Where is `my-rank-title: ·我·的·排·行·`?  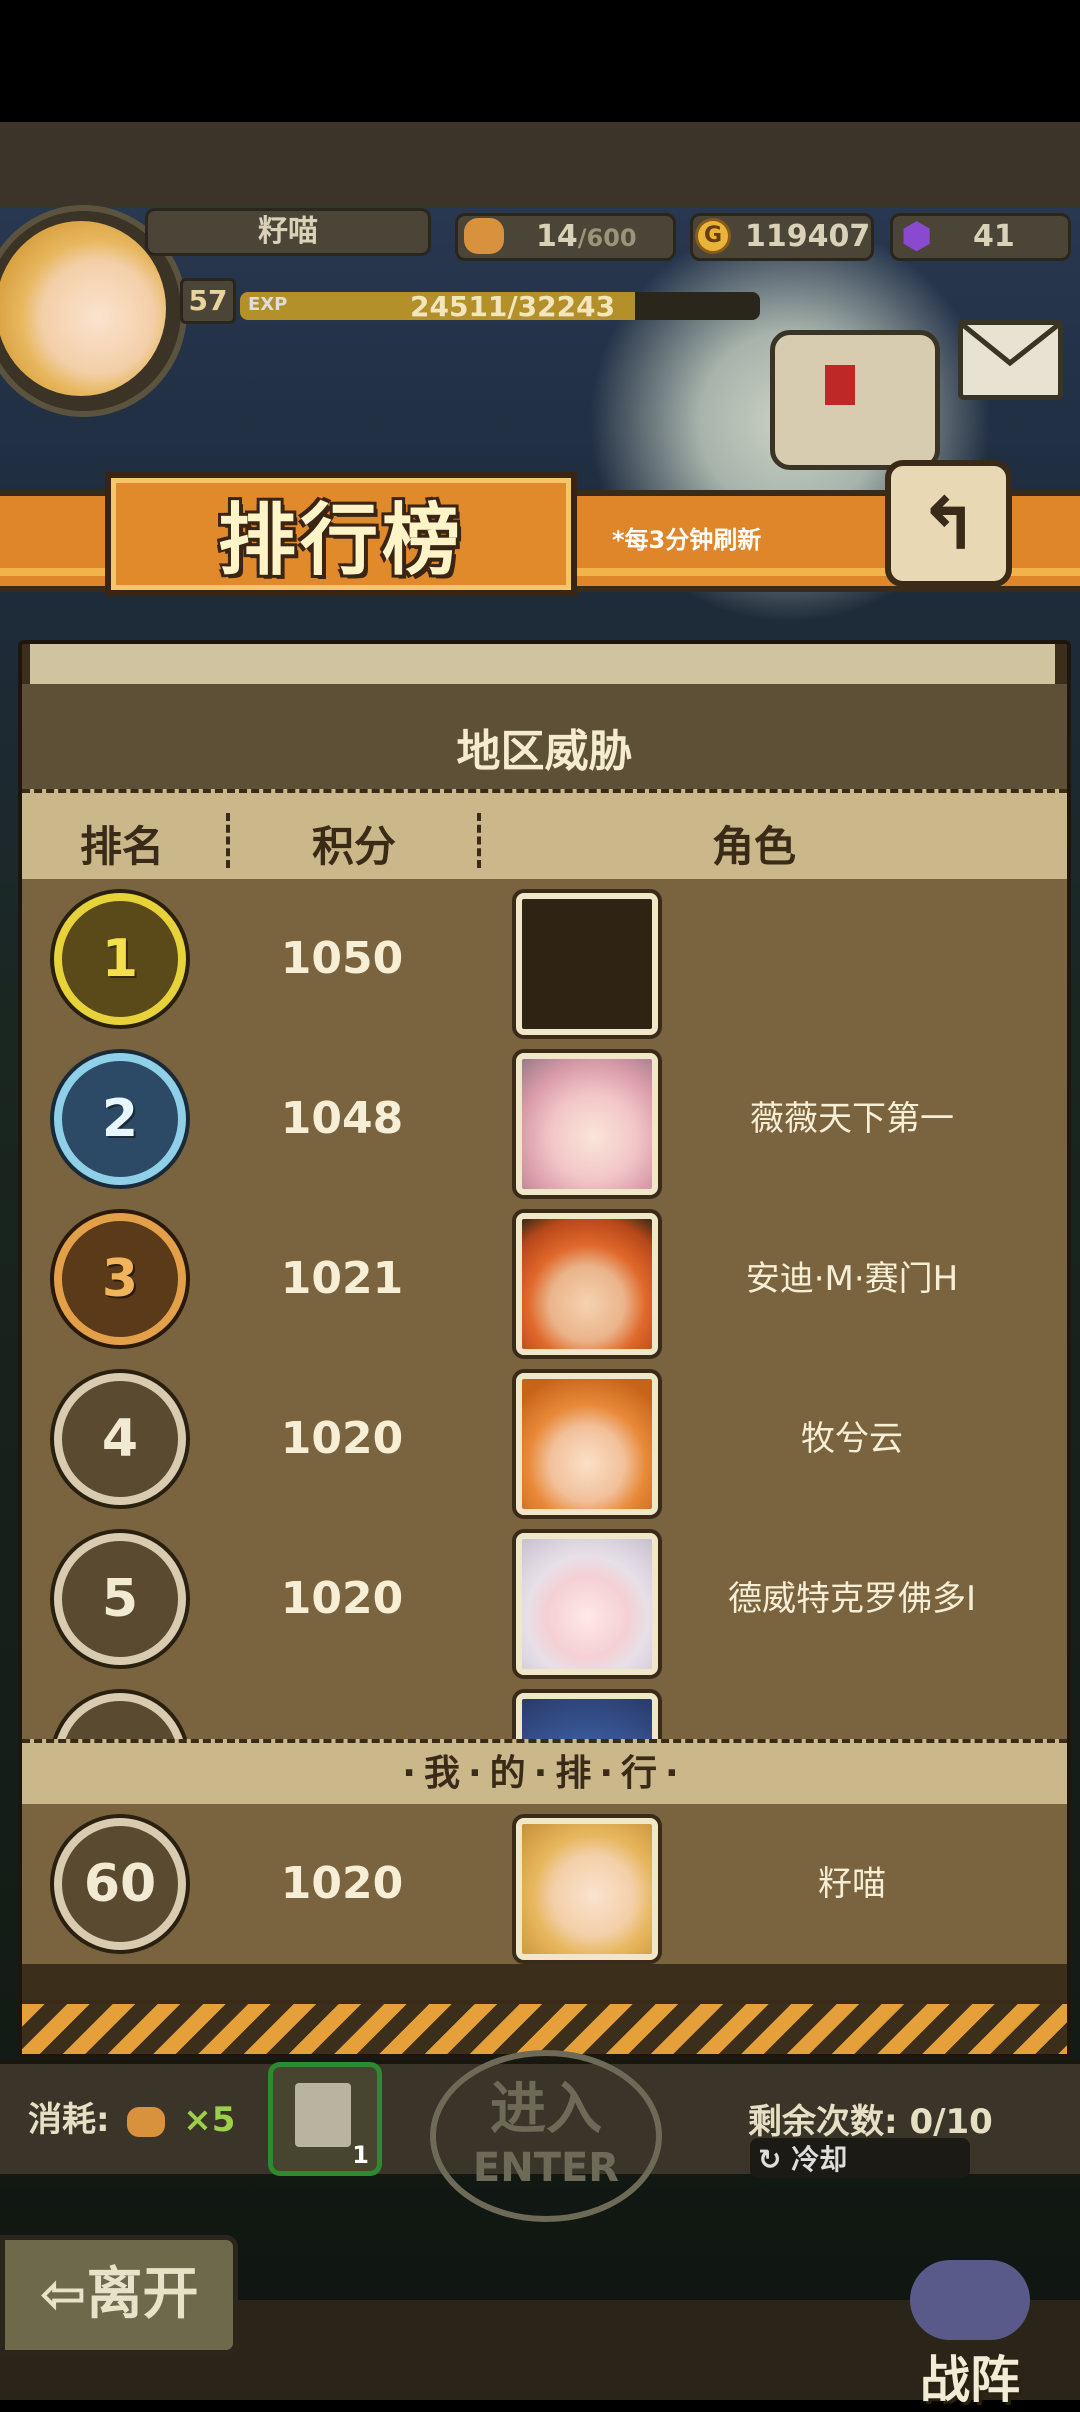
my-rank-title: ·我·的·排·行· is located at coordinates (544, 1773).